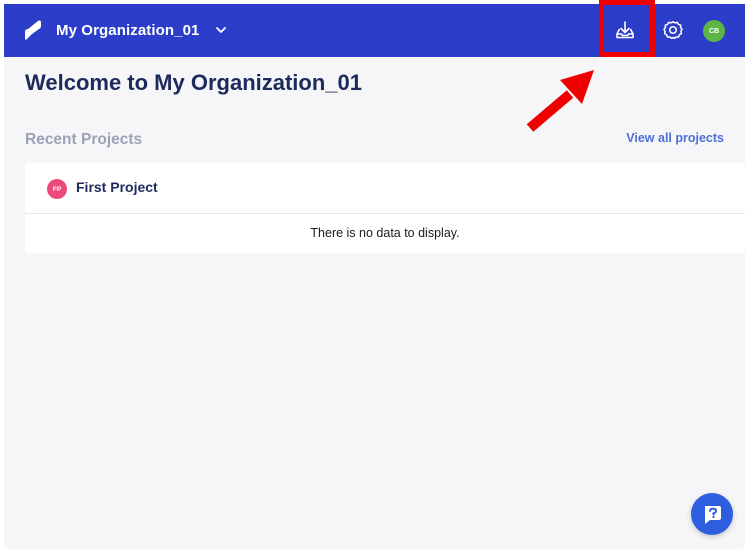  Describe the element at coordinates (57, 189) in the screenshot. I see `project-avatar: FP` at that location.